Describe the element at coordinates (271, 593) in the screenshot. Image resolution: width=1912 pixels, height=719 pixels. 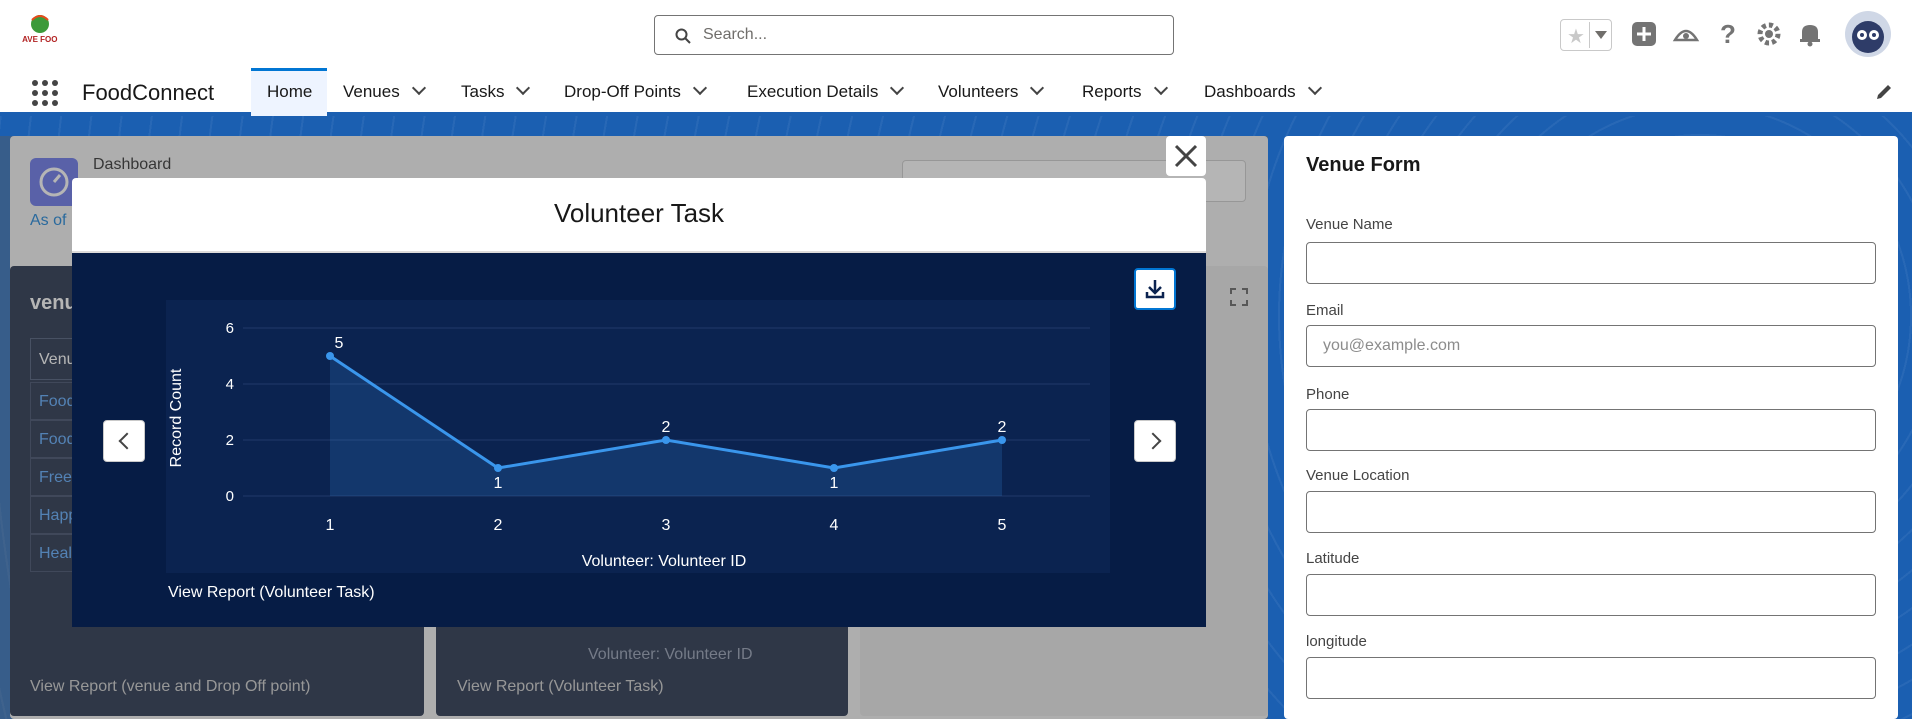
I see `modal-view-report-link: View Report (Volunteer Task)` at that location.